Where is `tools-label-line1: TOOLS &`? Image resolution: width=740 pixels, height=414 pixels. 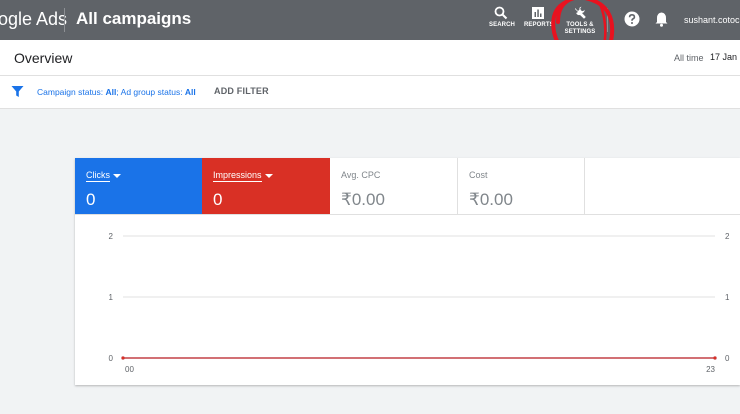
tools-label-line1: TOOLS & is located at coordinates (580, 25).